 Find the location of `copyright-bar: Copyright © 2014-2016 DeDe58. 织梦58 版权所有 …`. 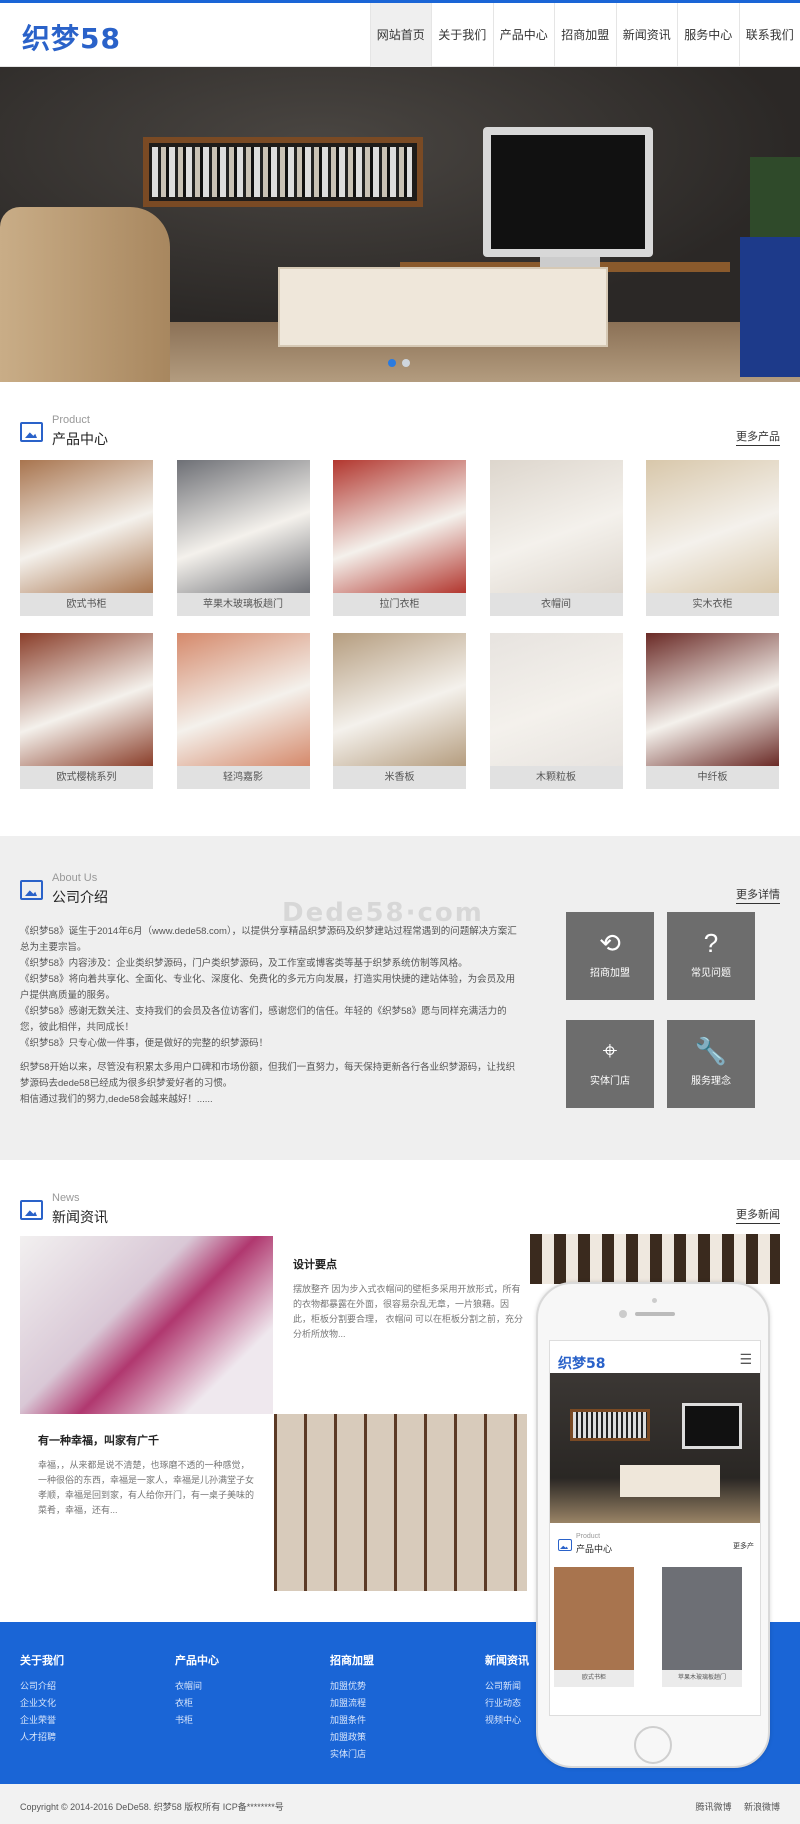

copyright-bar: Copyright © 2014-2016 DeDe58. 织梦58 版权所有 … is located at coordinates (400, 1804).